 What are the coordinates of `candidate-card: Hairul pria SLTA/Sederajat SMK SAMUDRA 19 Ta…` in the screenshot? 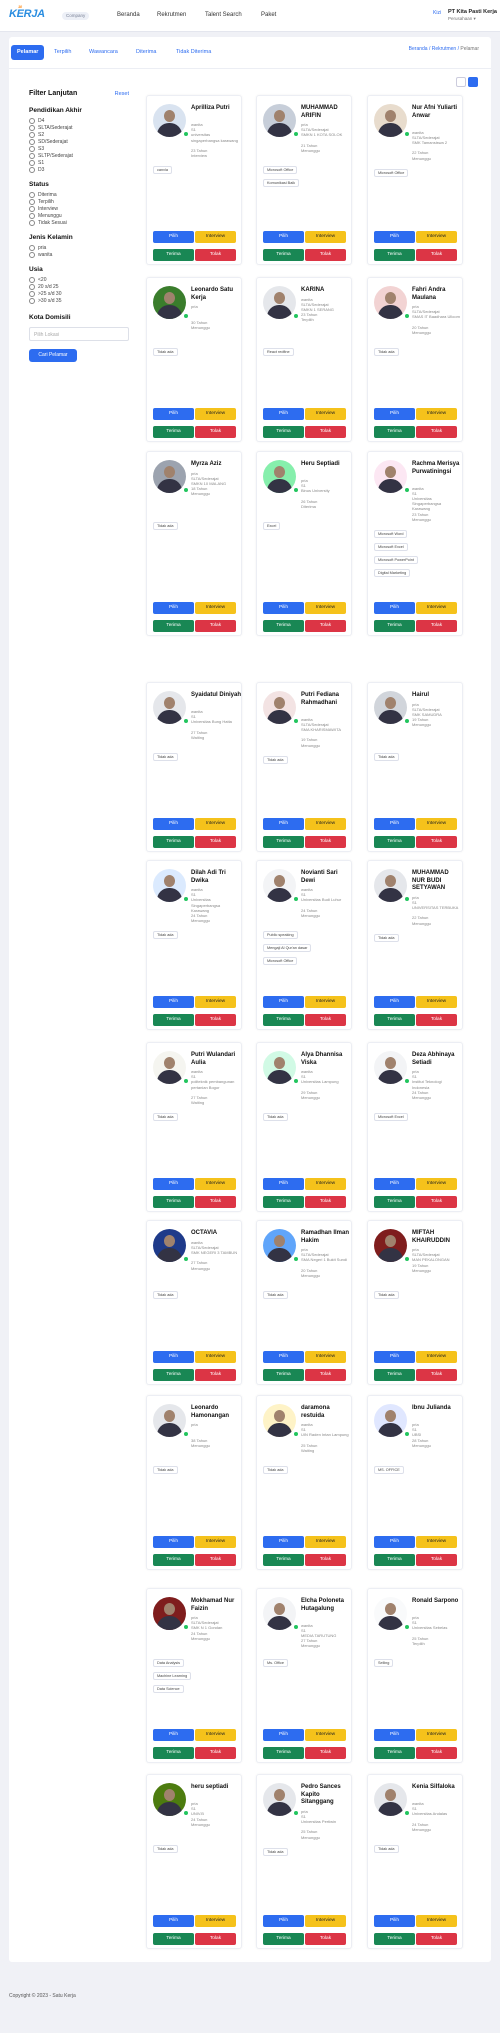 It's located at (415, 767).